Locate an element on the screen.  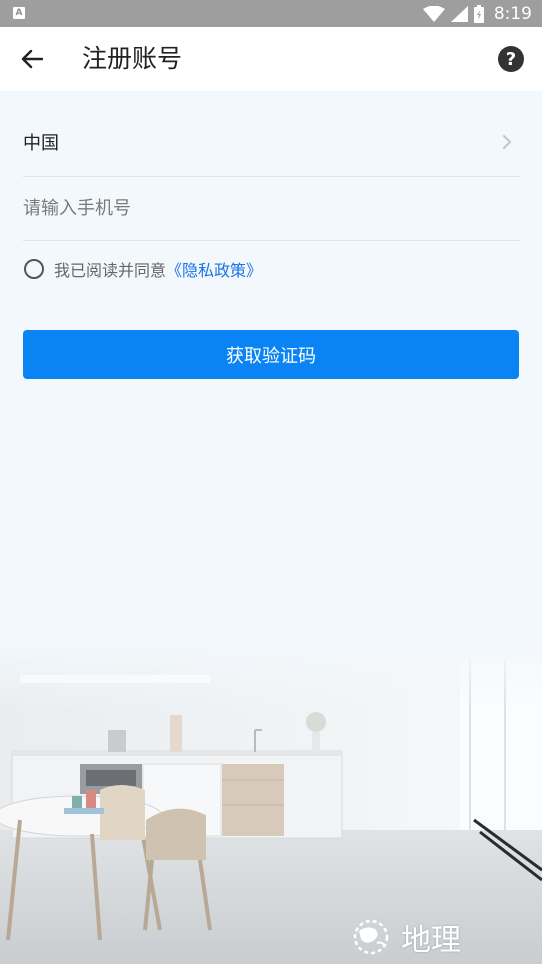
phone-input is located at coordinates (271, 208).